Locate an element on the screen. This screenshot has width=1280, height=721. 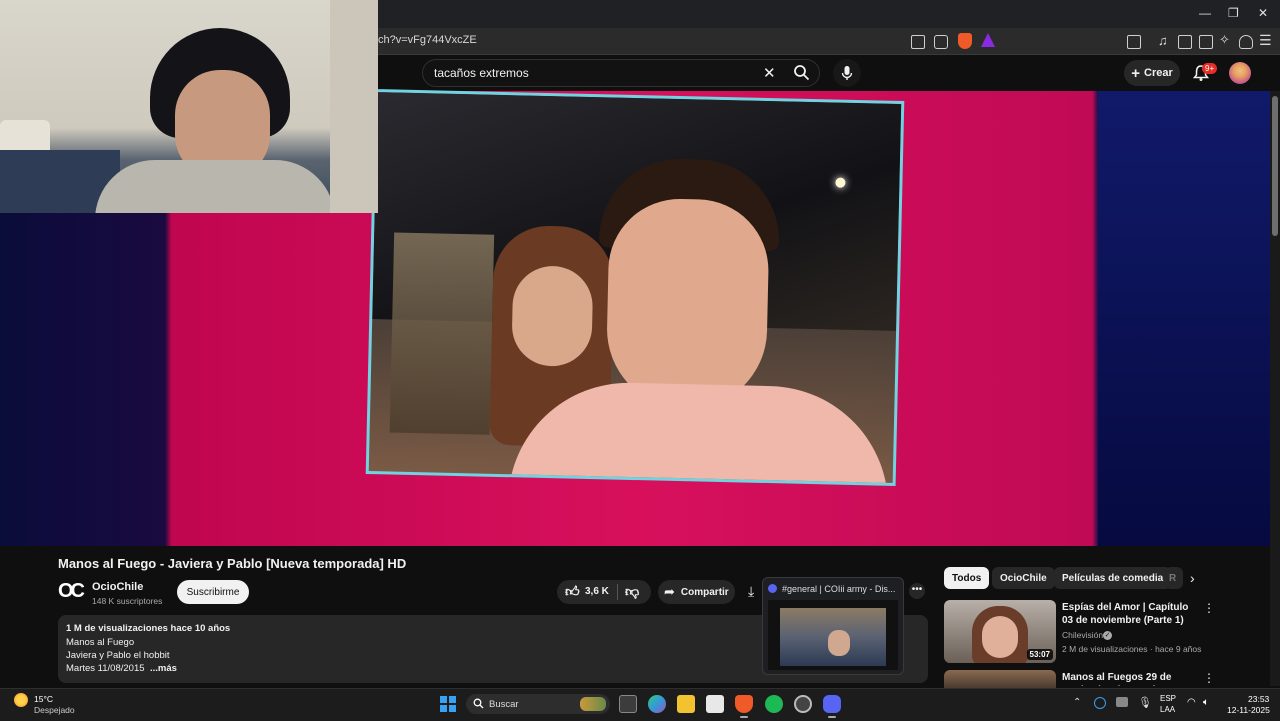
channel-name: OcioChile is located at coordinates (117, 587).